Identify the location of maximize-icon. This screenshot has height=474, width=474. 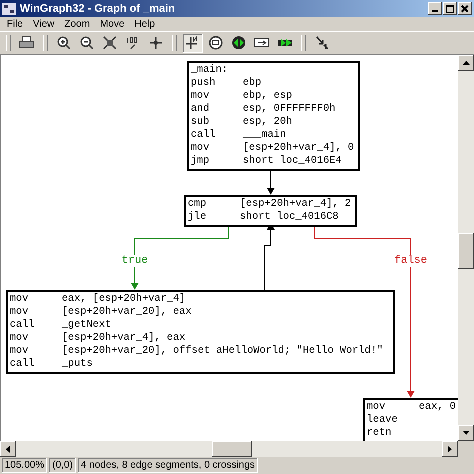
(450, 8).